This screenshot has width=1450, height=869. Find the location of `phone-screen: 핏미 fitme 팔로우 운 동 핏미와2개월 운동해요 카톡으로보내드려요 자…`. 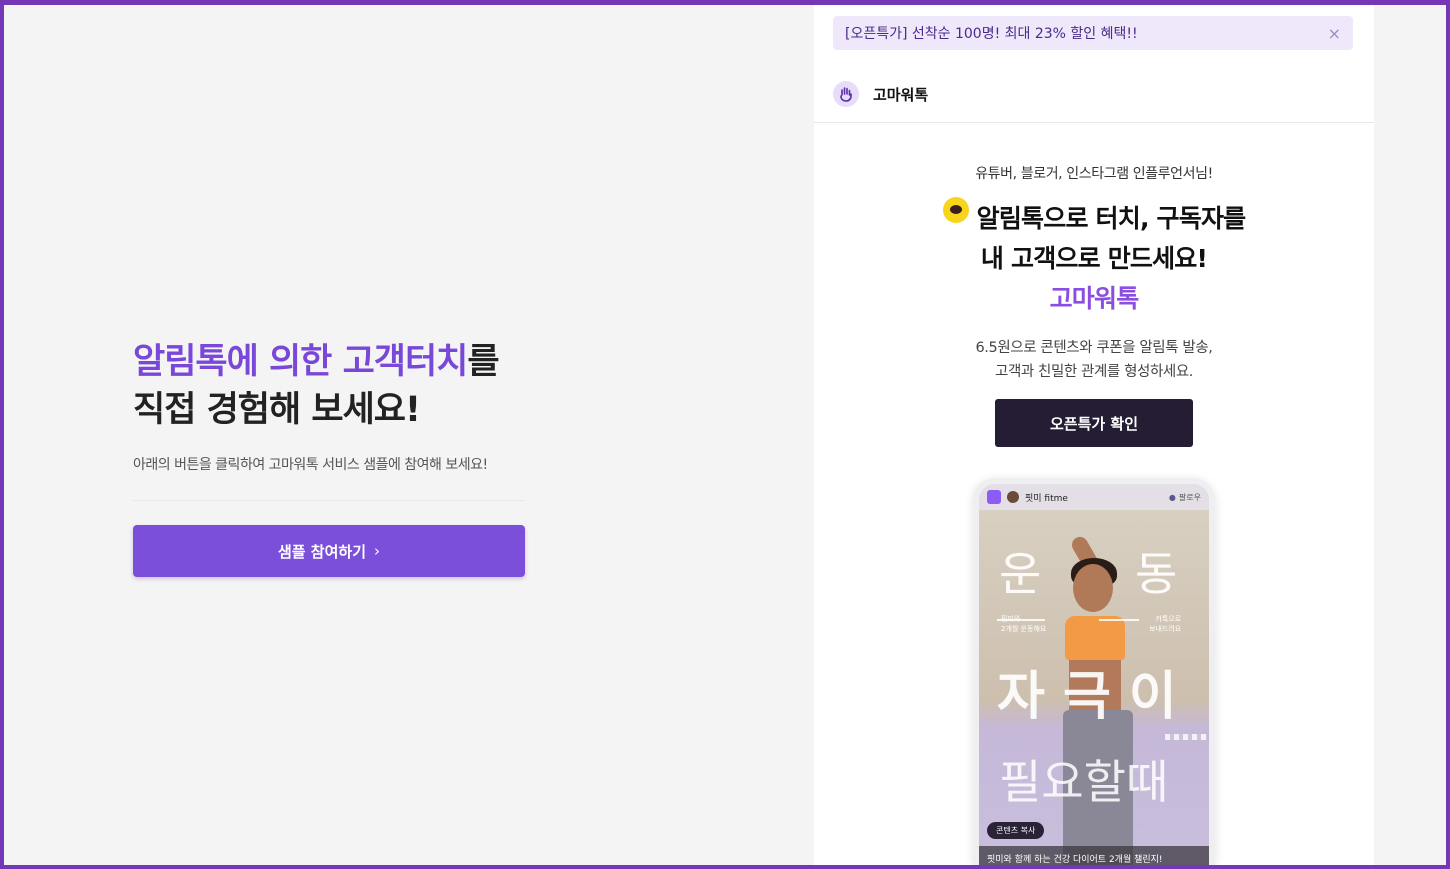

phone-screen: 핏미 fitme 팔로우 운 동 핏미와2개월 운동해요 카톡으로보내드려요 자… is located at coordinates (1094, 676).